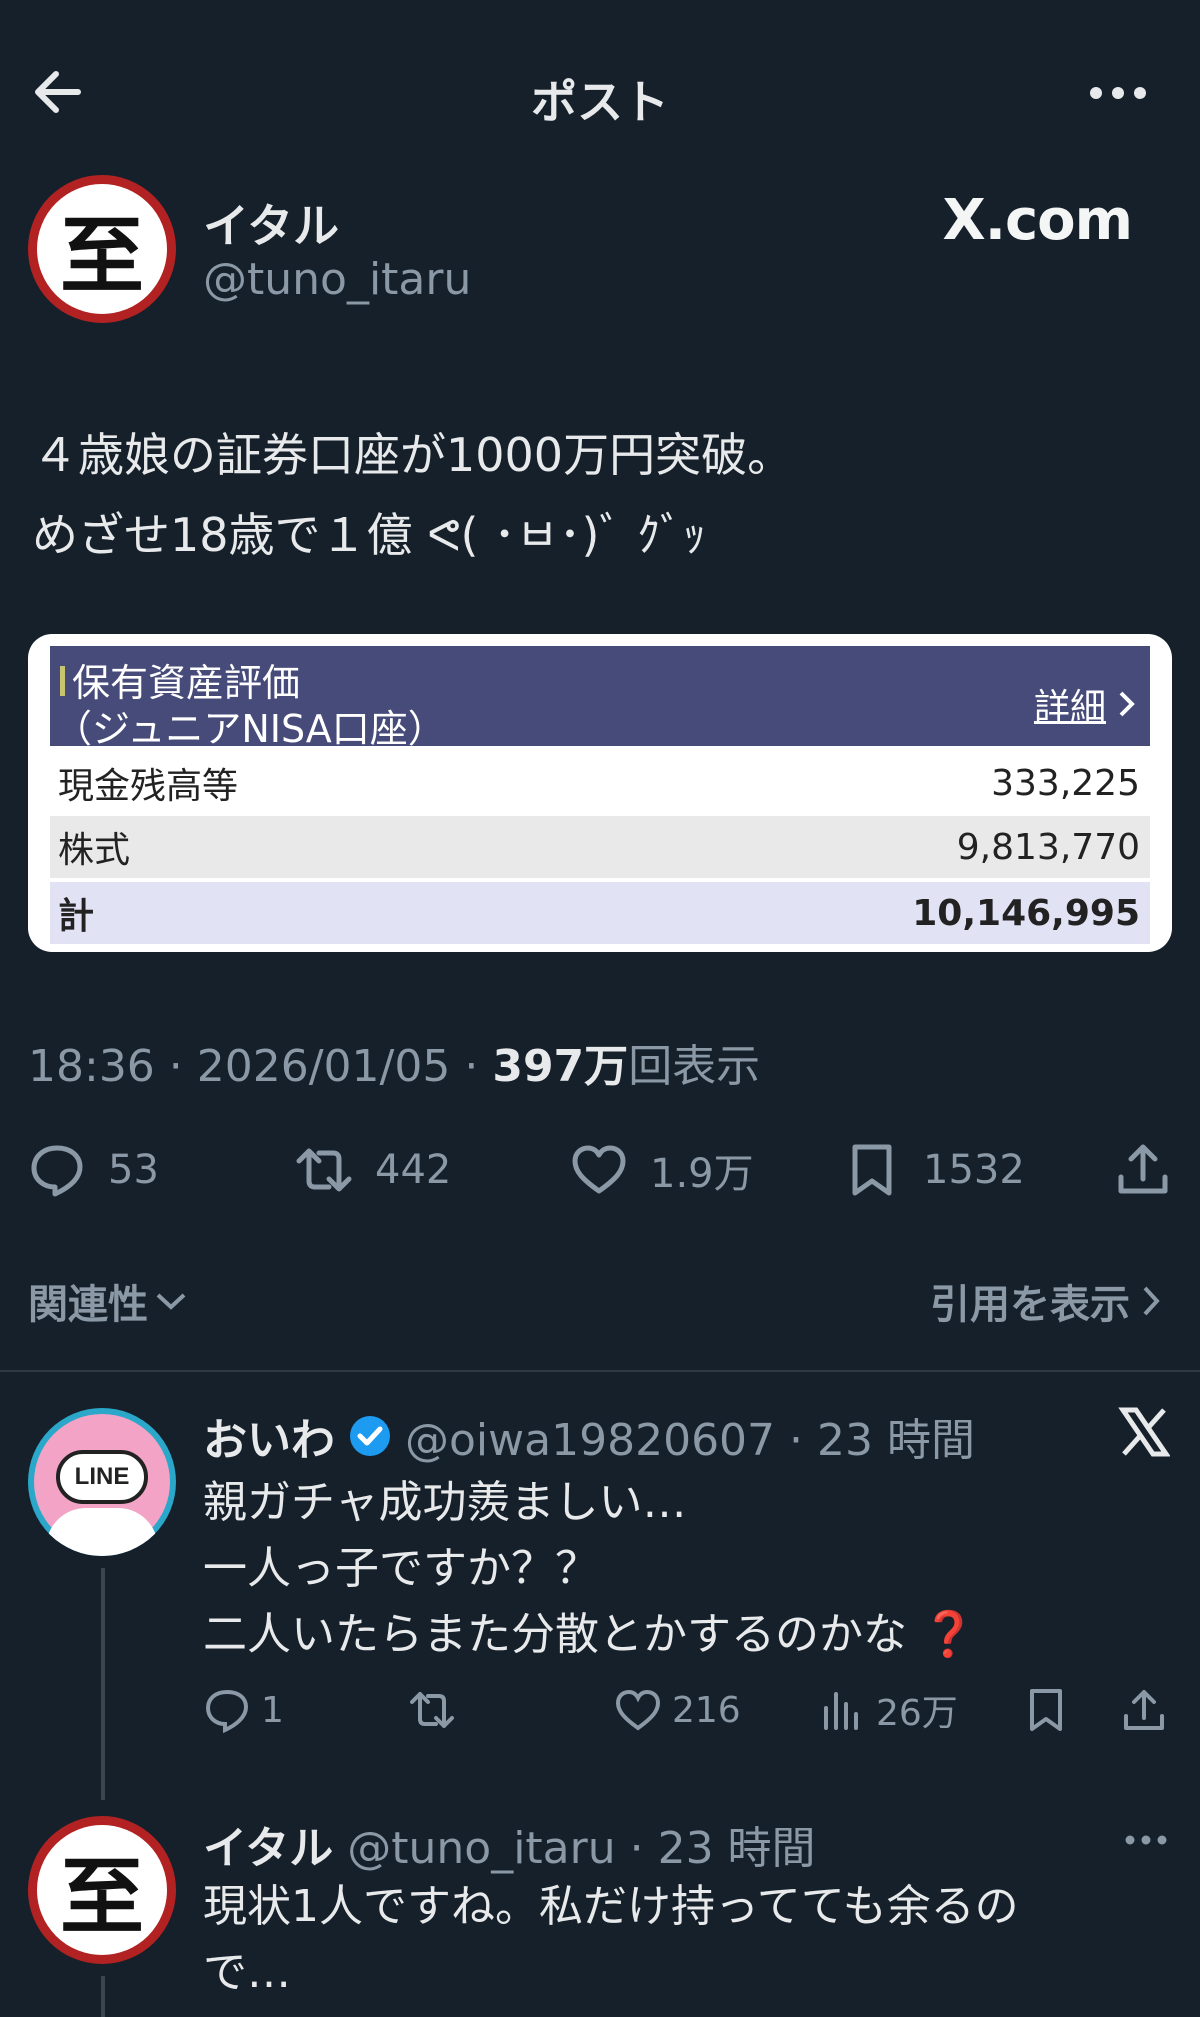 The image size is (1200, 2017). What do you see at coordinates (1030, 1305) in the screenshot?
I see `quotes-label: 引用を表示` at bounding box center [1030, 1305].